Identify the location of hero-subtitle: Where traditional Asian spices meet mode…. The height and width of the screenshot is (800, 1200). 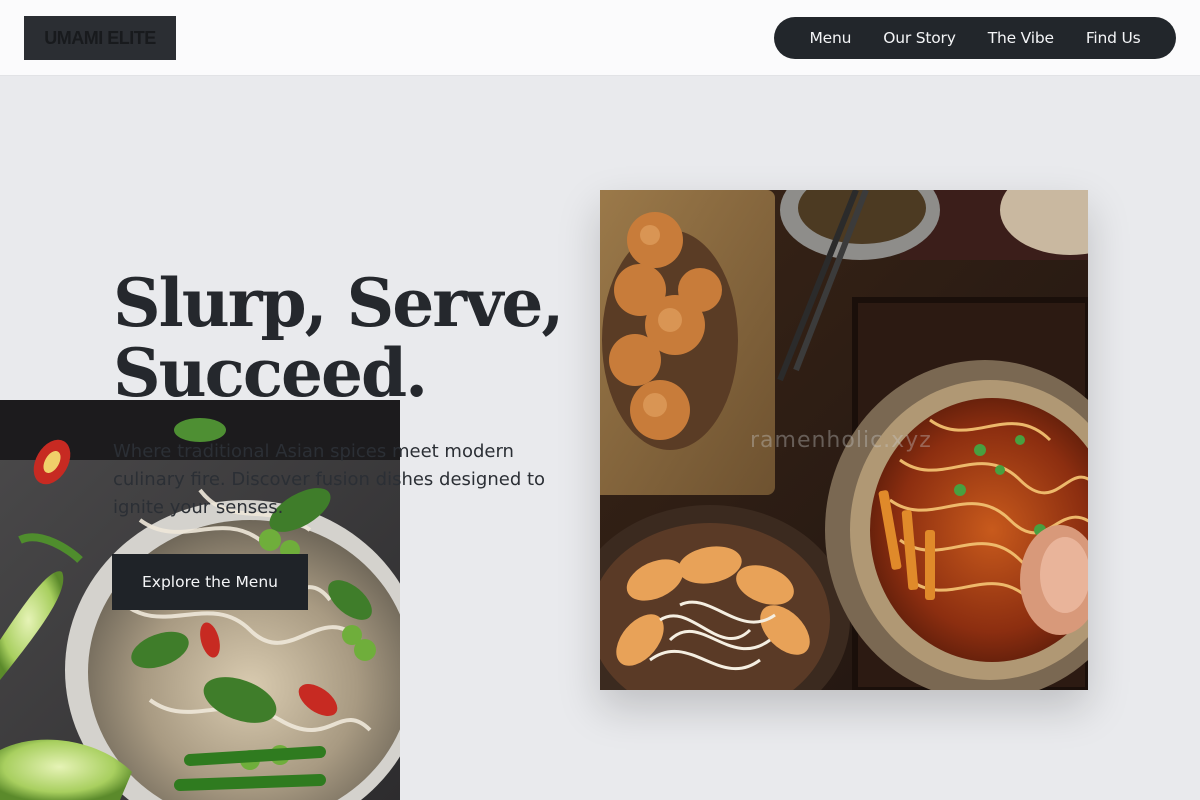
(329, 479).